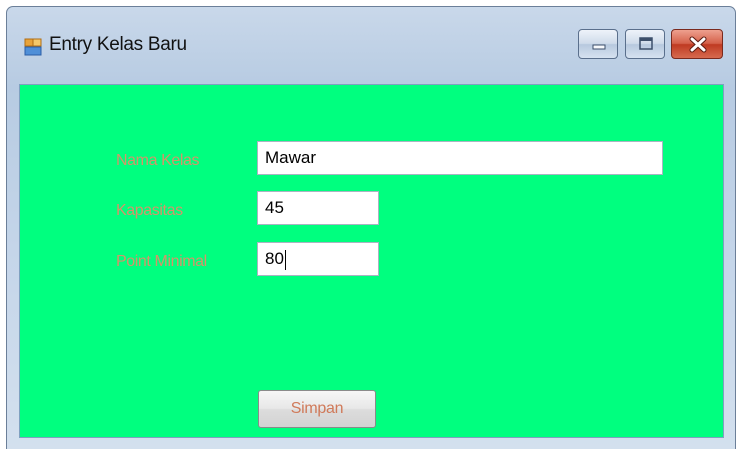  I want to click on point-minimal-label: Point Minimal, so click(161, 261).